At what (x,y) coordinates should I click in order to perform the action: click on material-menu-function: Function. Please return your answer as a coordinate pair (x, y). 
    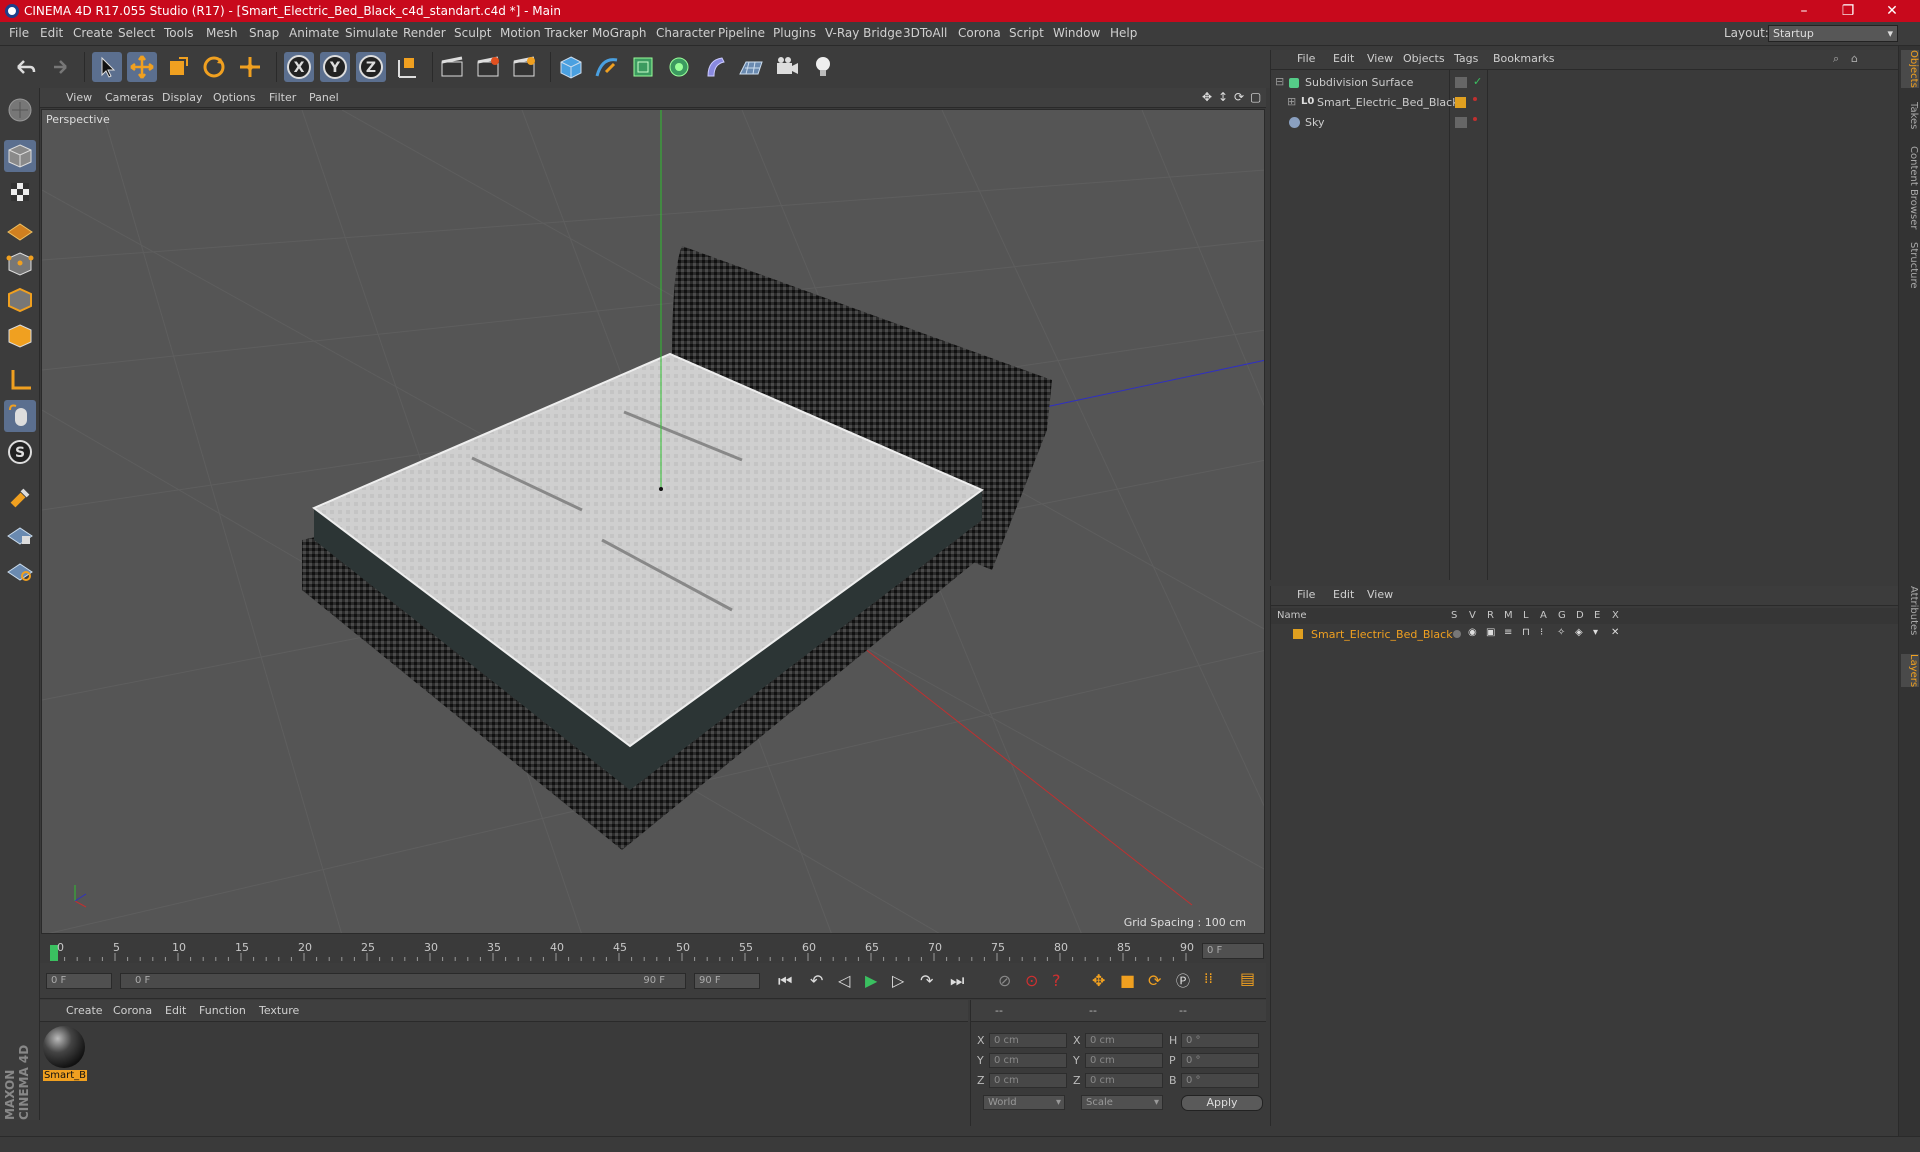
    Looking at the image, I should click on (222, 1010).